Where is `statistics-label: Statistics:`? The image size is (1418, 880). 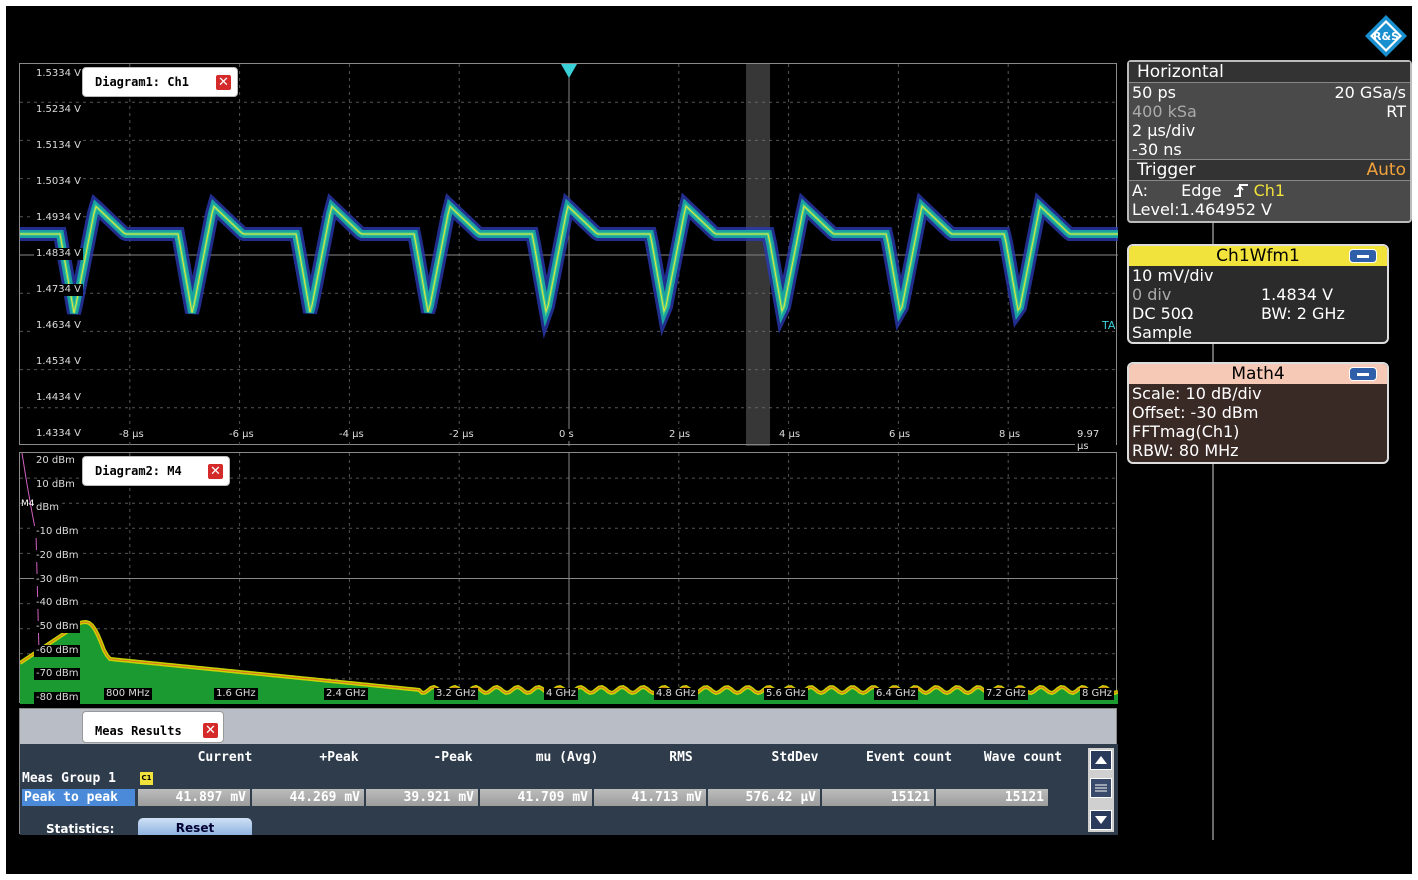 statistics-label: Statistics: is located at coordinates (80, 829).